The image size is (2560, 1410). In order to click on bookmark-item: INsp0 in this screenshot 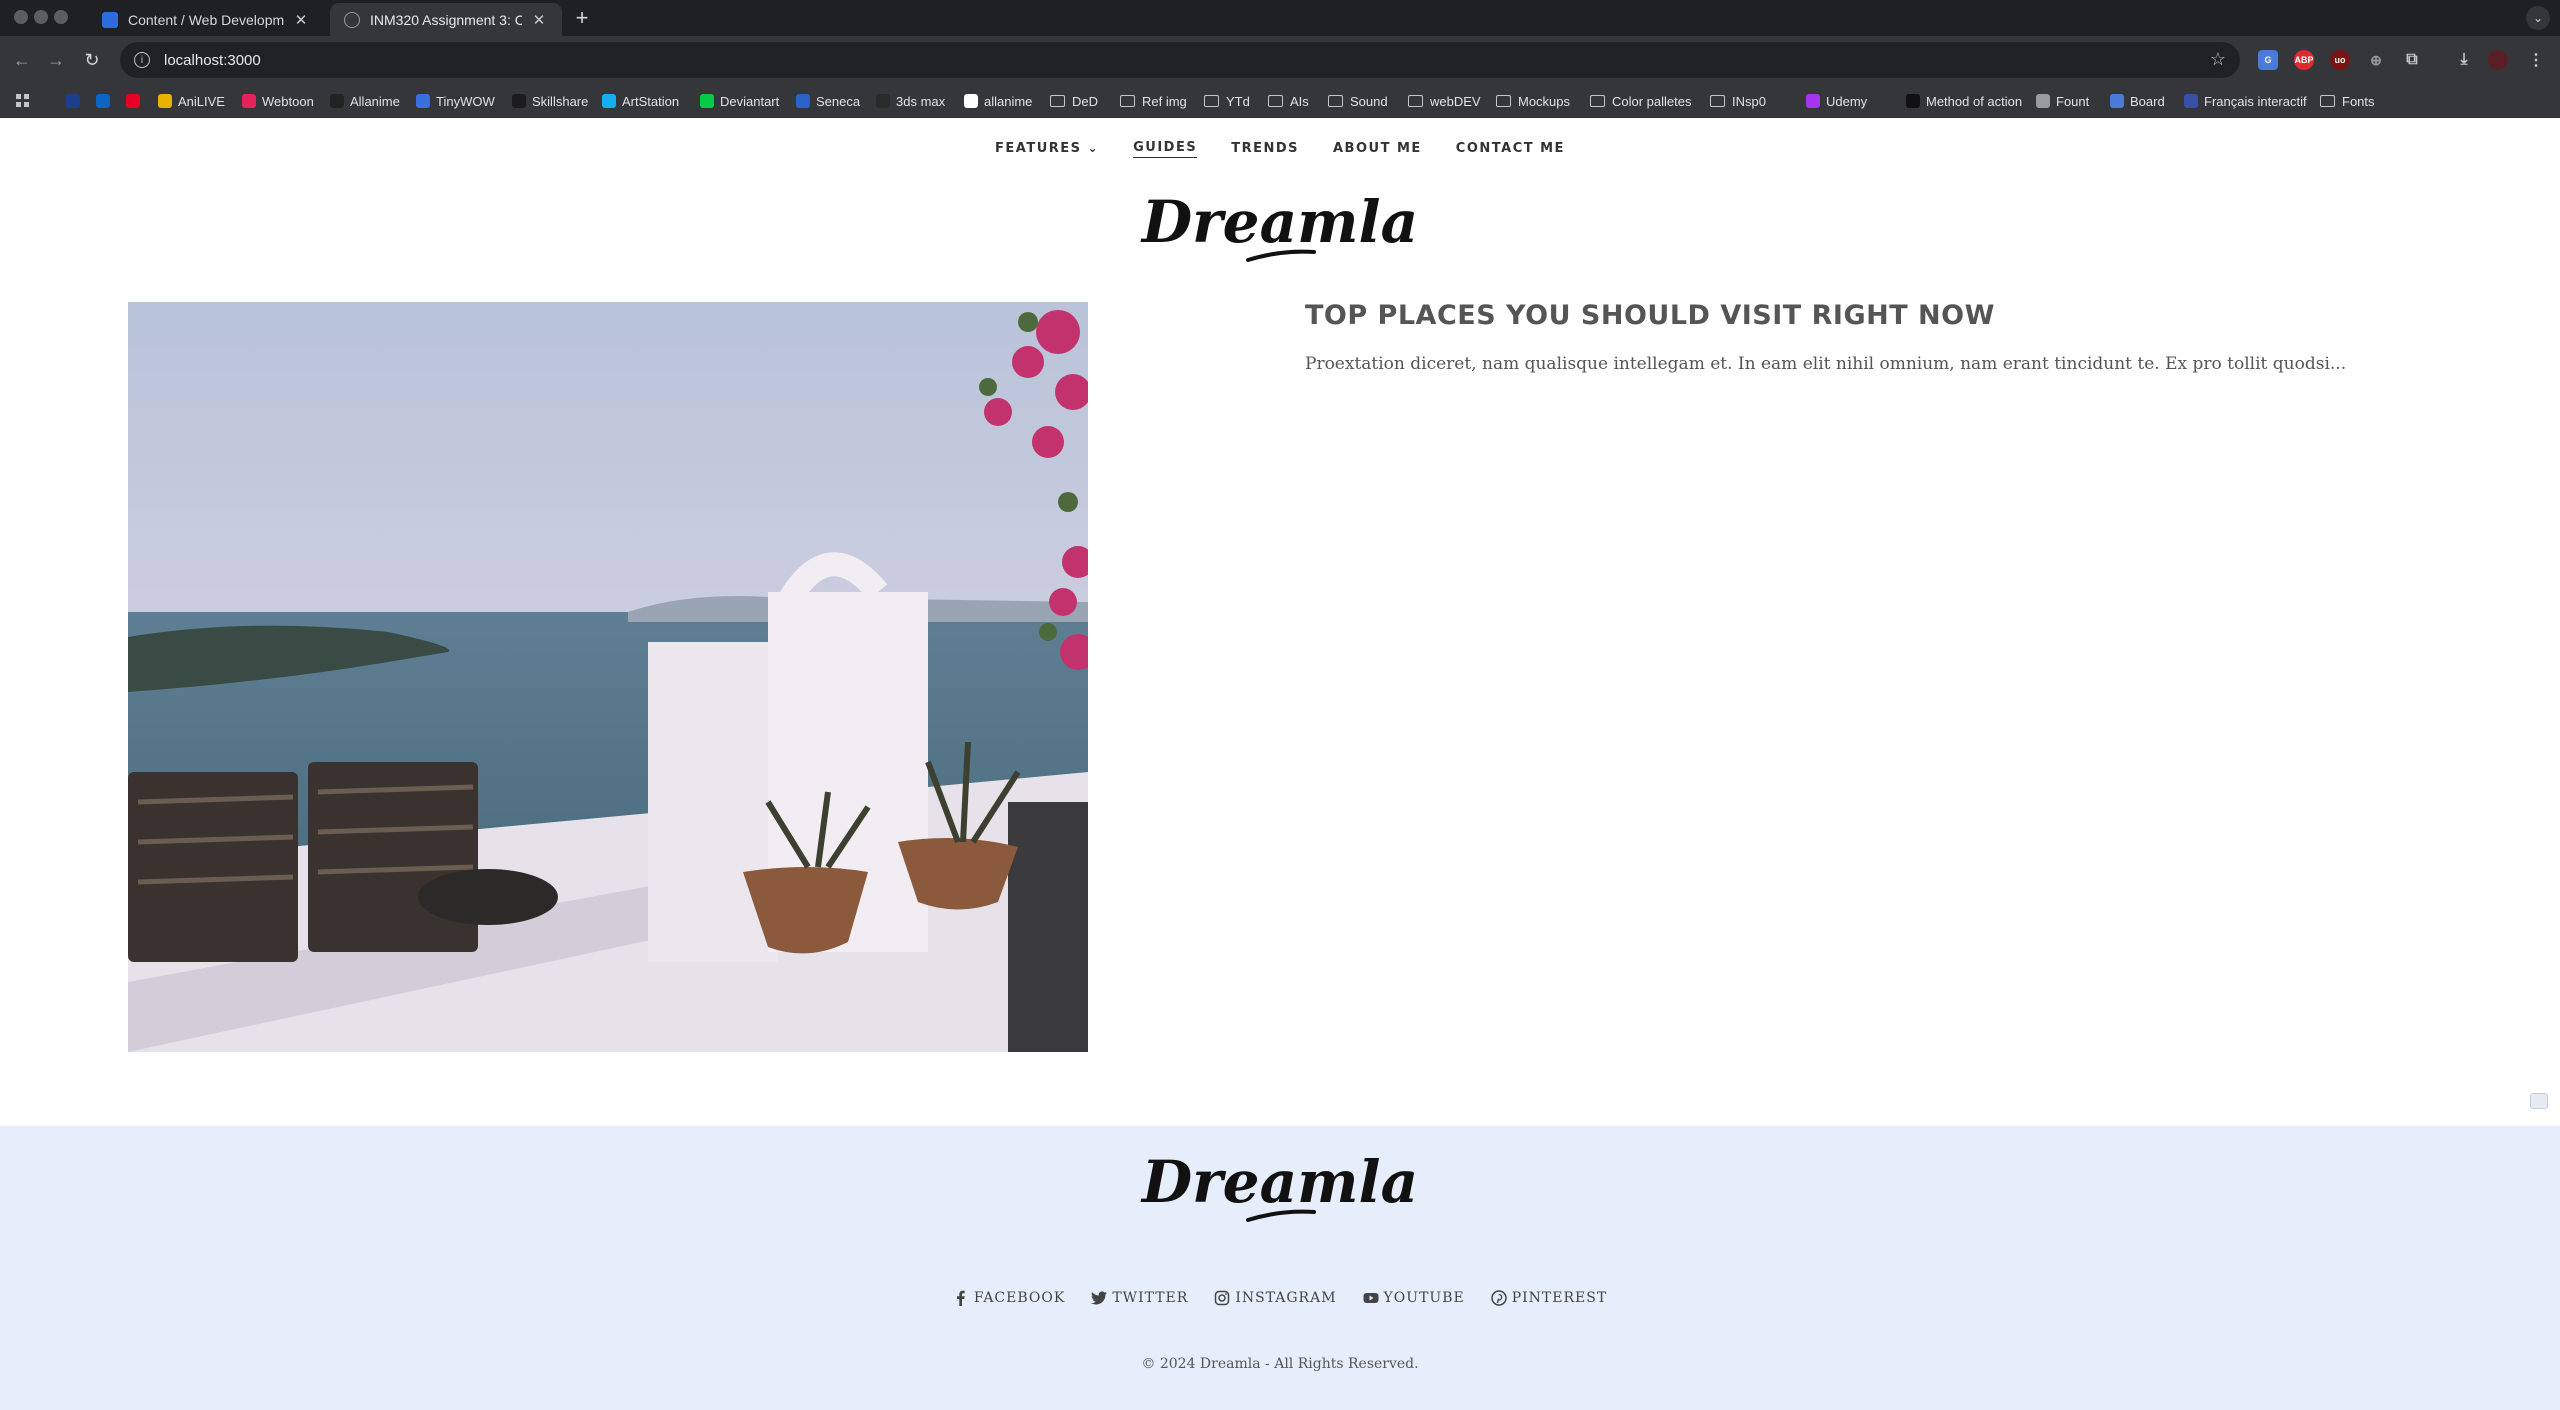, I will do `click(1738, 101)`.